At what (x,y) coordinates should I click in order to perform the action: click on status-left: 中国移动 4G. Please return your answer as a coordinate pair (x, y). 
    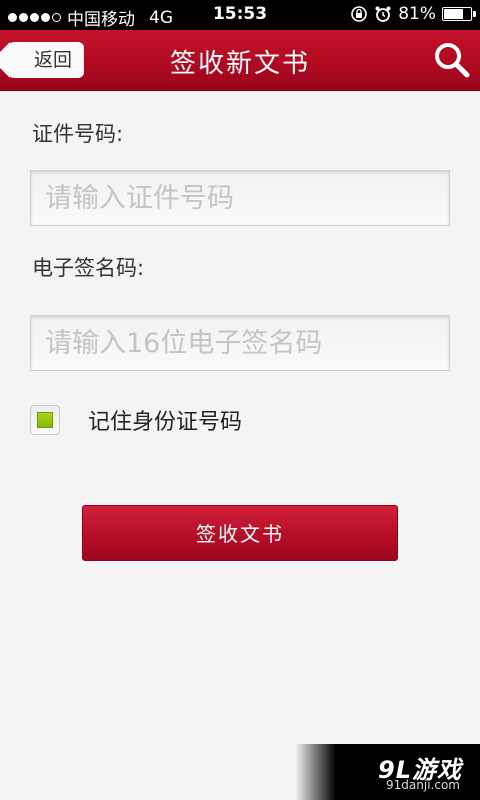
    Looking at the image, I should click on (90, 17).